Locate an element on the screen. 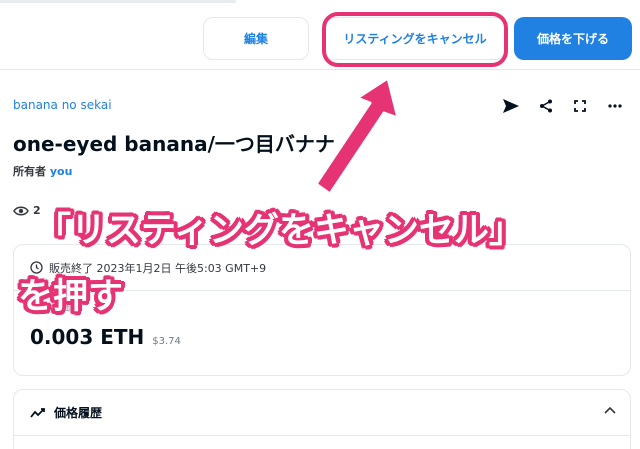 This screenshot has height=449, width=640. more-icon is located at coordinates (615, 106).